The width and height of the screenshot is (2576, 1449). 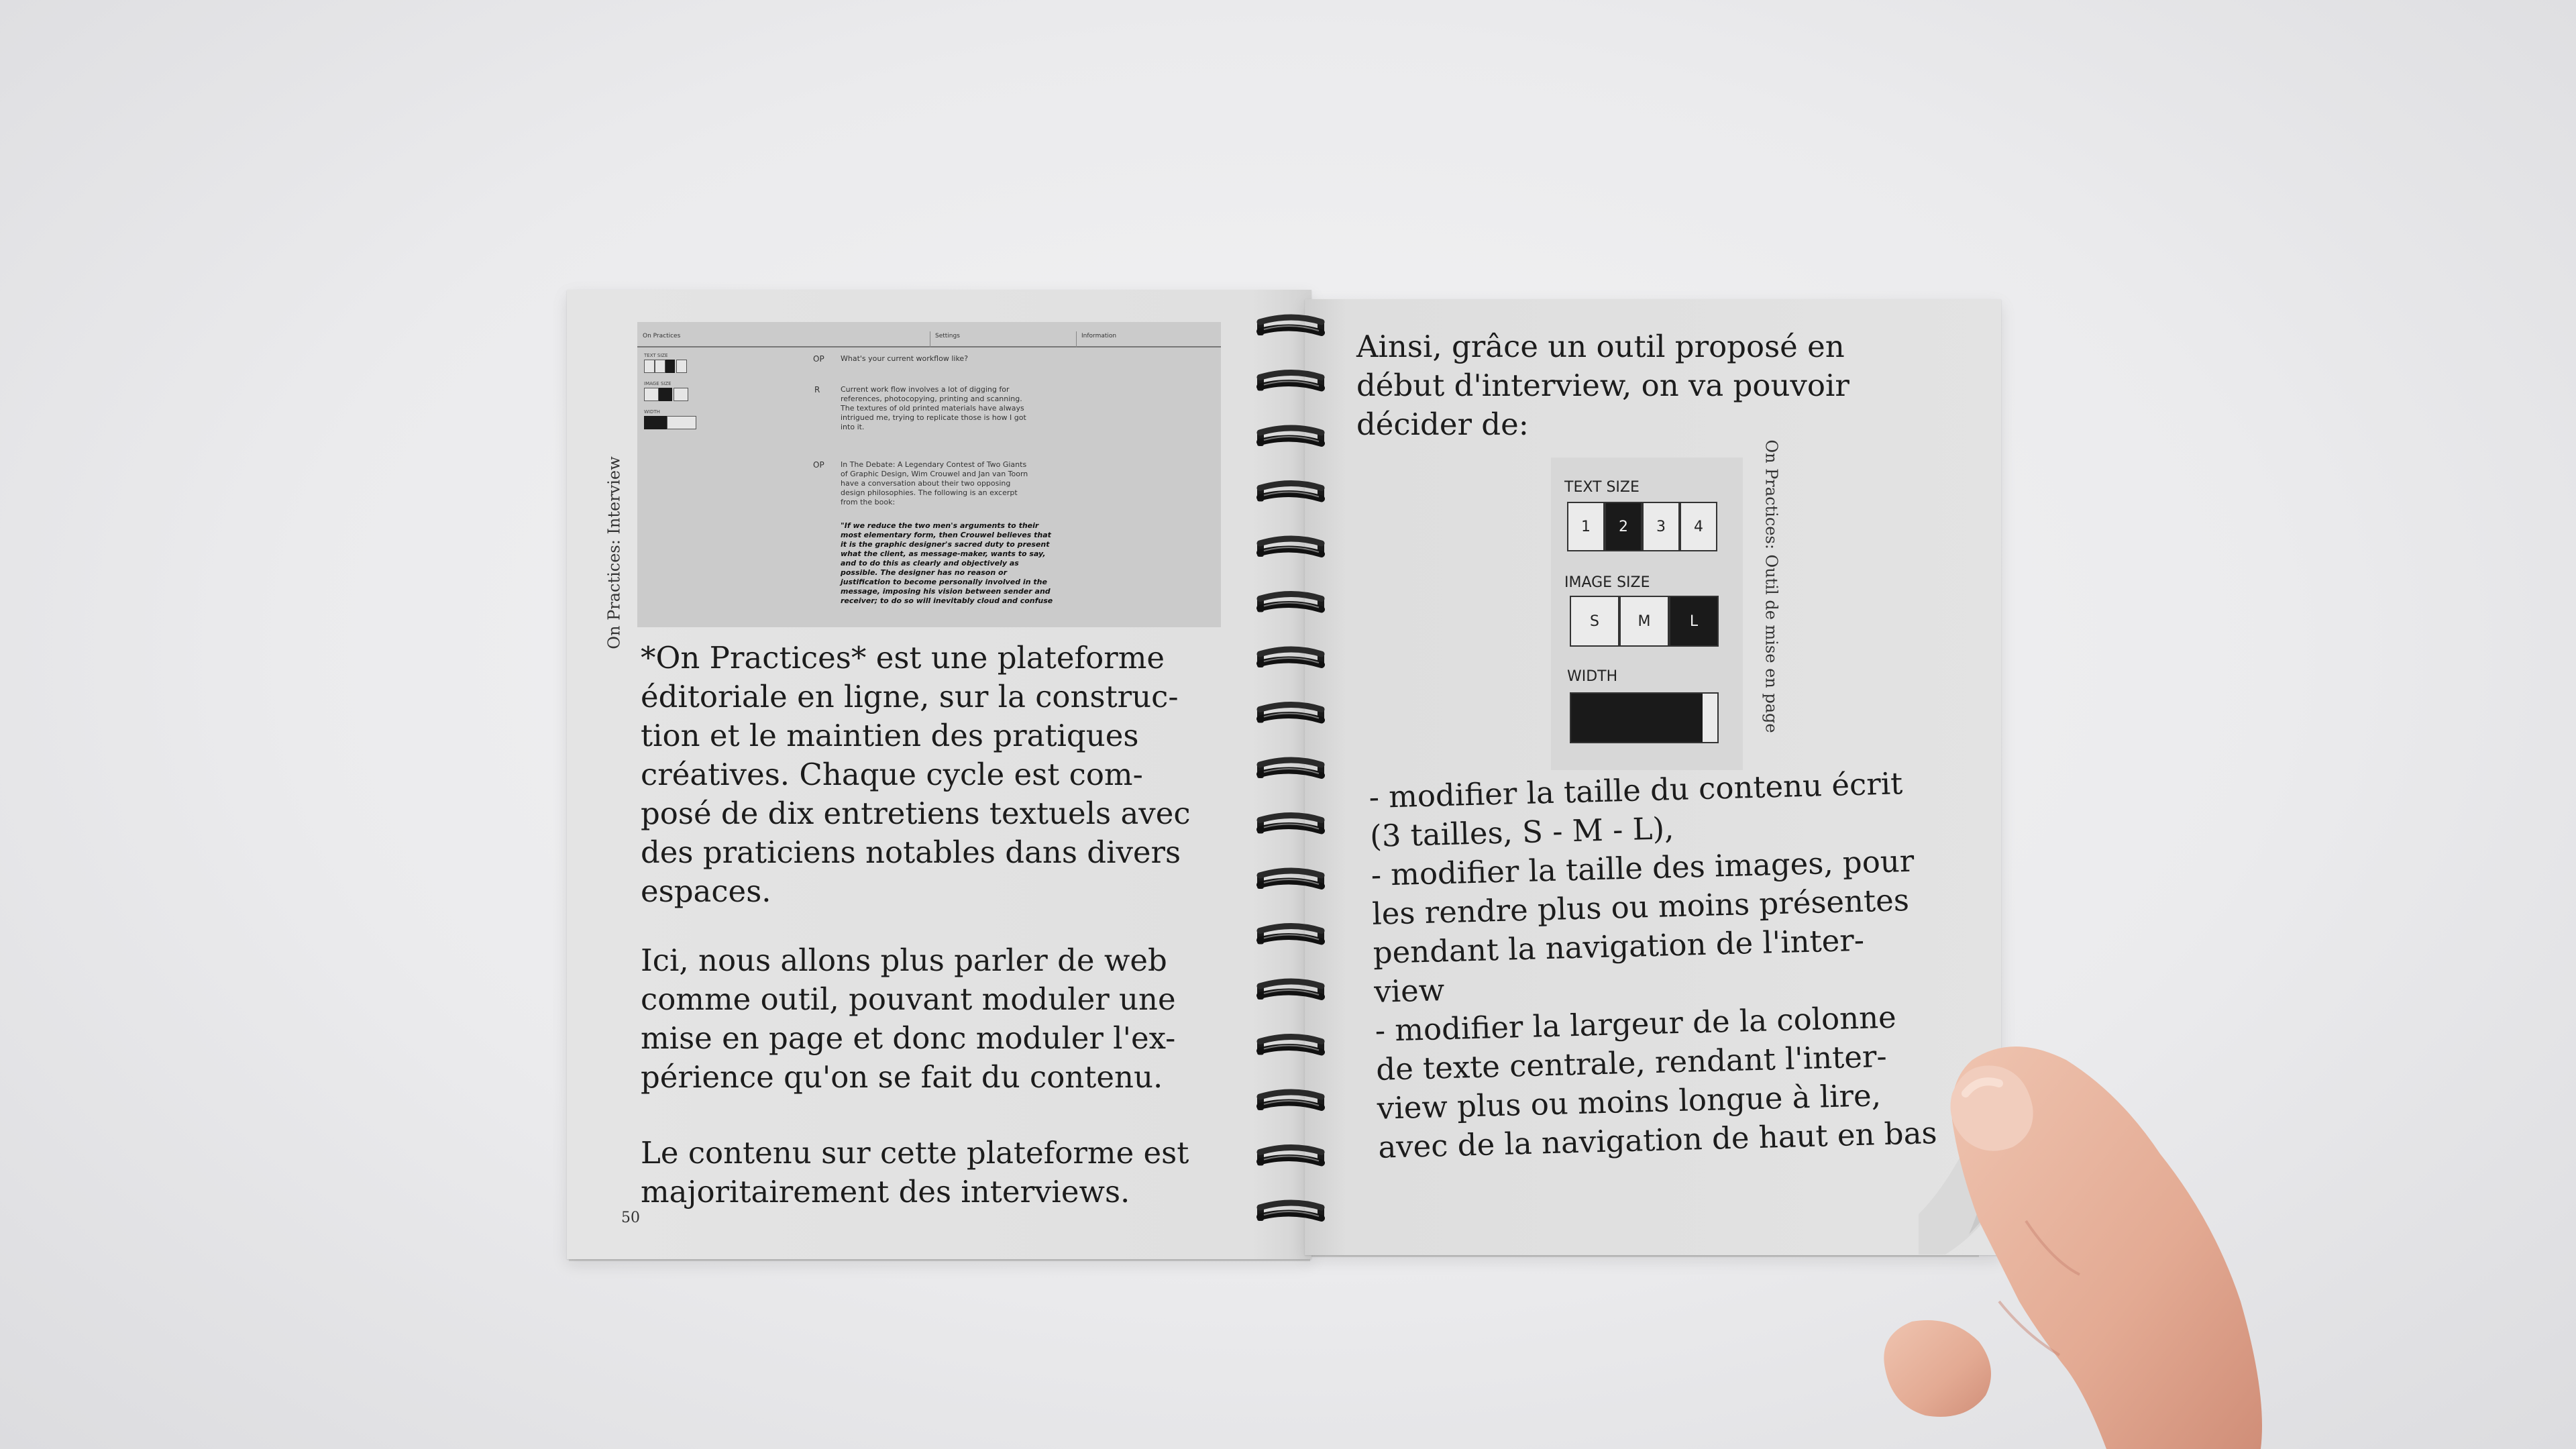 What do you see at coordinates (1698, 526) in the screenshot?
I see `text-size-option-4: 4` at bounding box center [1698, 526].